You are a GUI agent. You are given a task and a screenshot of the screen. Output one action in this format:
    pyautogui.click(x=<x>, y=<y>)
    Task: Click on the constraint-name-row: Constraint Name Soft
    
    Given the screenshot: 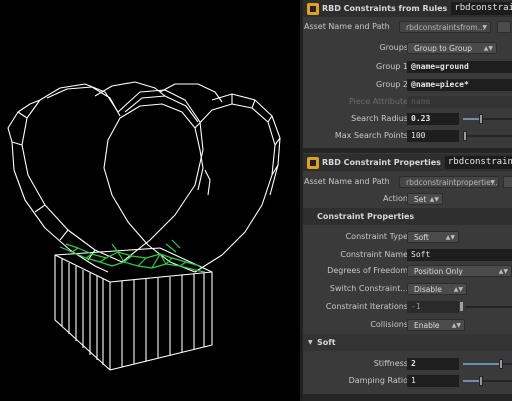 What is the action you would take?
    pyautogui.click(x=407, y=254)
    